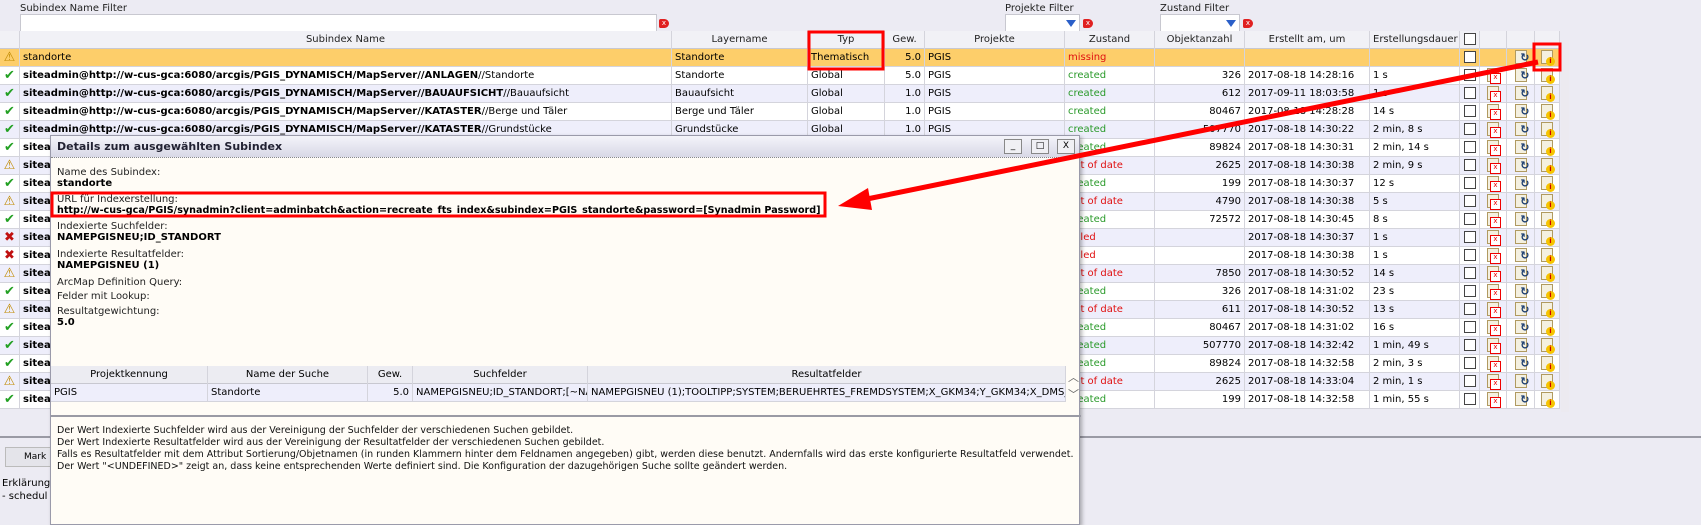 This screenshot has height=525, width=1701. I want to click on close-button: X, so click(1066, 146).